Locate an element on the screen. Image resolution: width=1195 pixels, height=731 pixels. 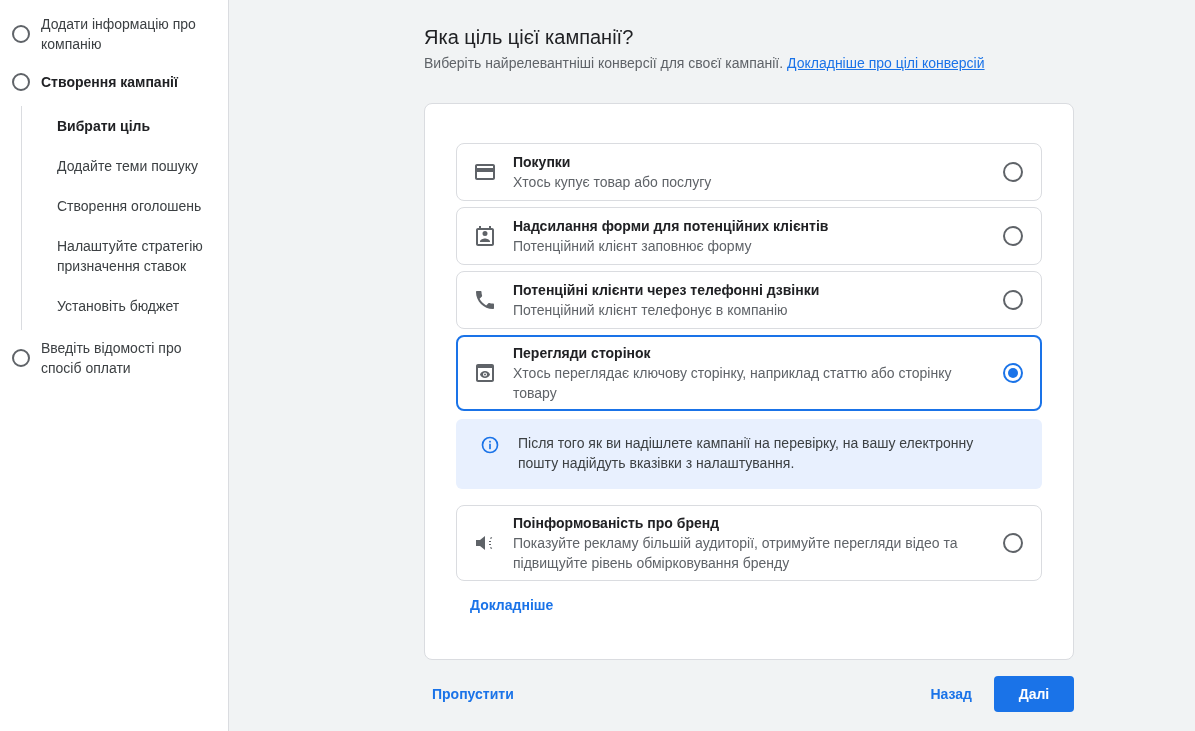
conversion-goals-link: Докладніше про цілі конверсій is located at coordinates (886, 63).